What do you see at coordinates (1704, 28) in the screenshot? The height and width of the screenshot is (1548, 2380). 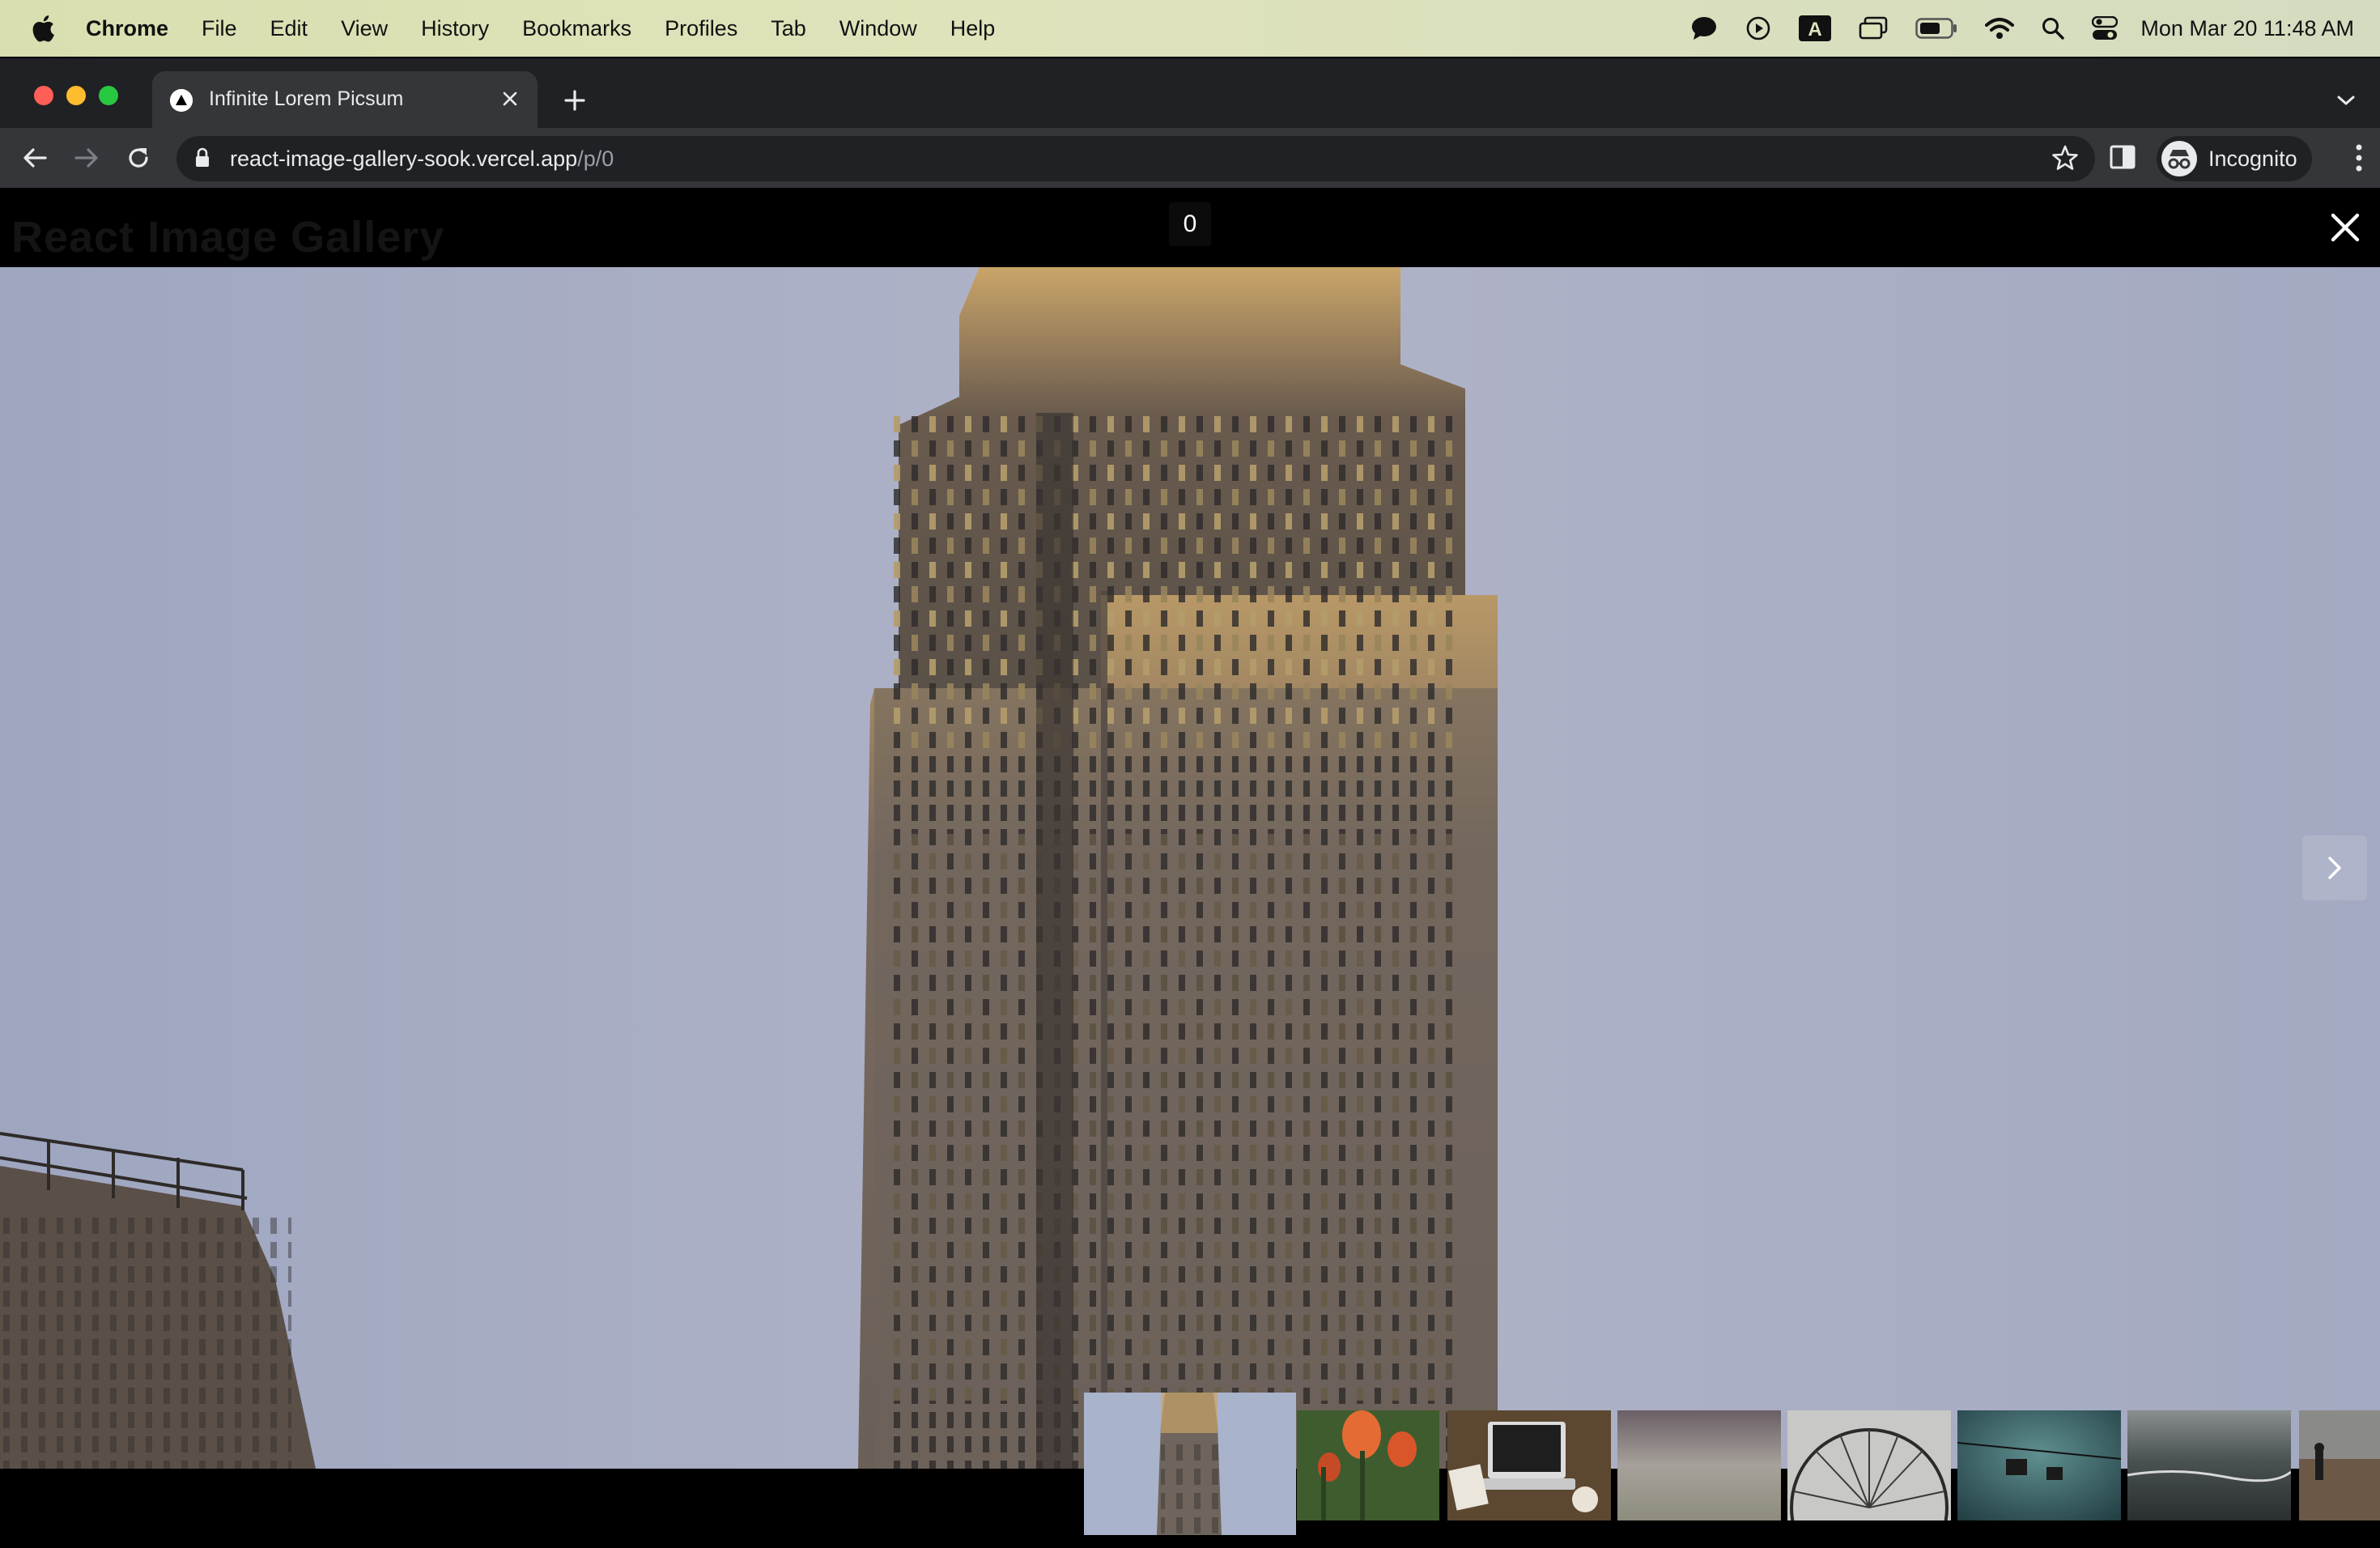 I see `messages-icon` at bounding box center [1704, 28].